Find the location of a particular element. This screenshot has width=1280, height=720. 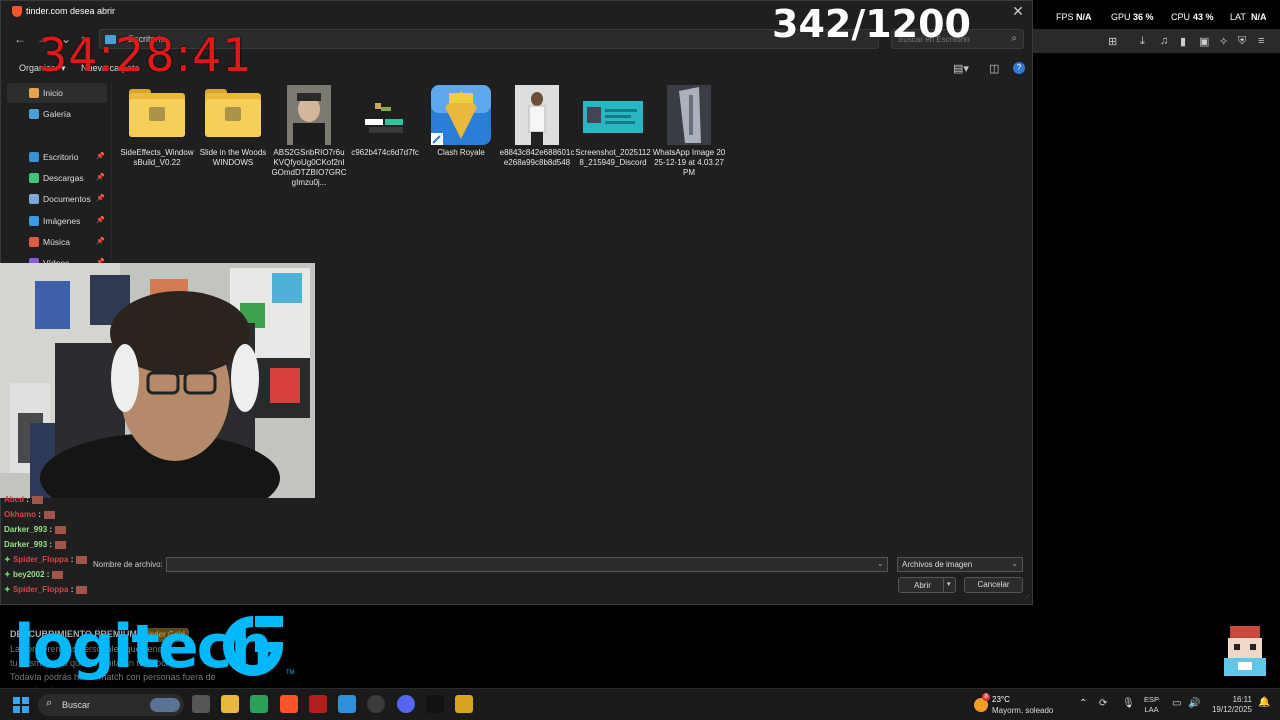

clock: 16:11 19/12/2025 is located at coordinates (1230, 705).